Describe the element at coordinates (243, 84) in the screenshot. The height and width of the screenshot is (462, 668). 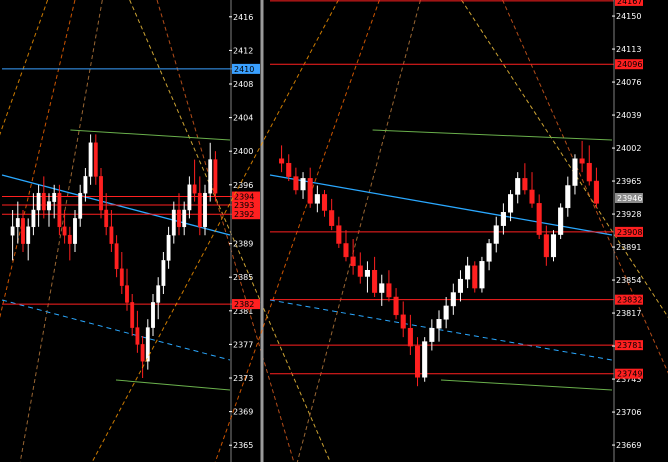
I see `y-tick-label: 2408` at that location.